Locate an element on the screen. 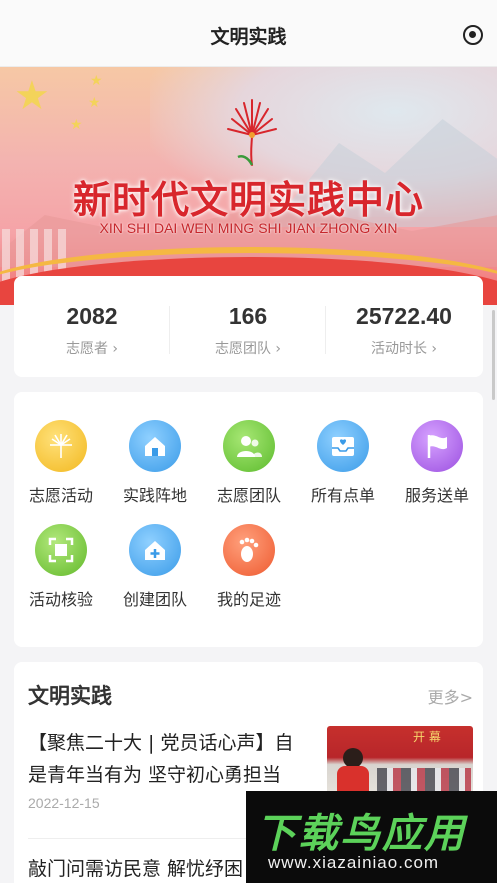 Image resolution: width=497 pixels, height=883 pixels. watermark-url: www.xiazainiao.com is located at coordinates (354, 862).